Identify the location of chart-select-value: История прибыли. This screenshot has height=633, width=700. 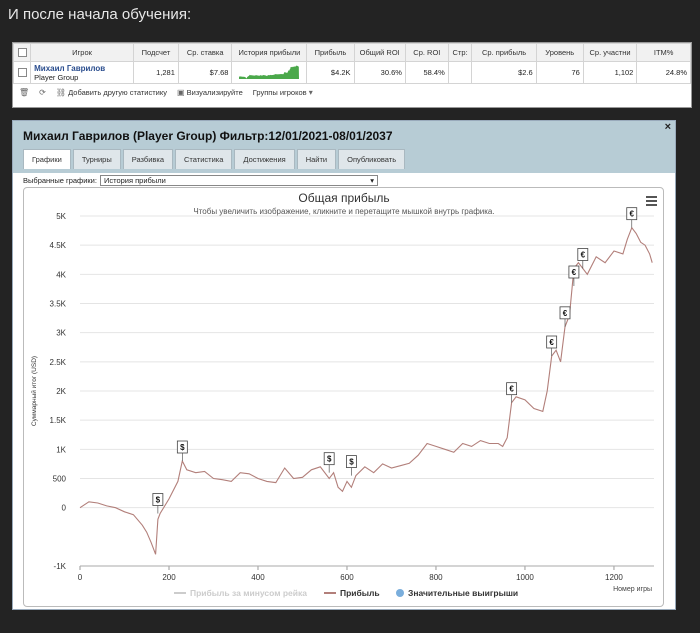
(134, 180).